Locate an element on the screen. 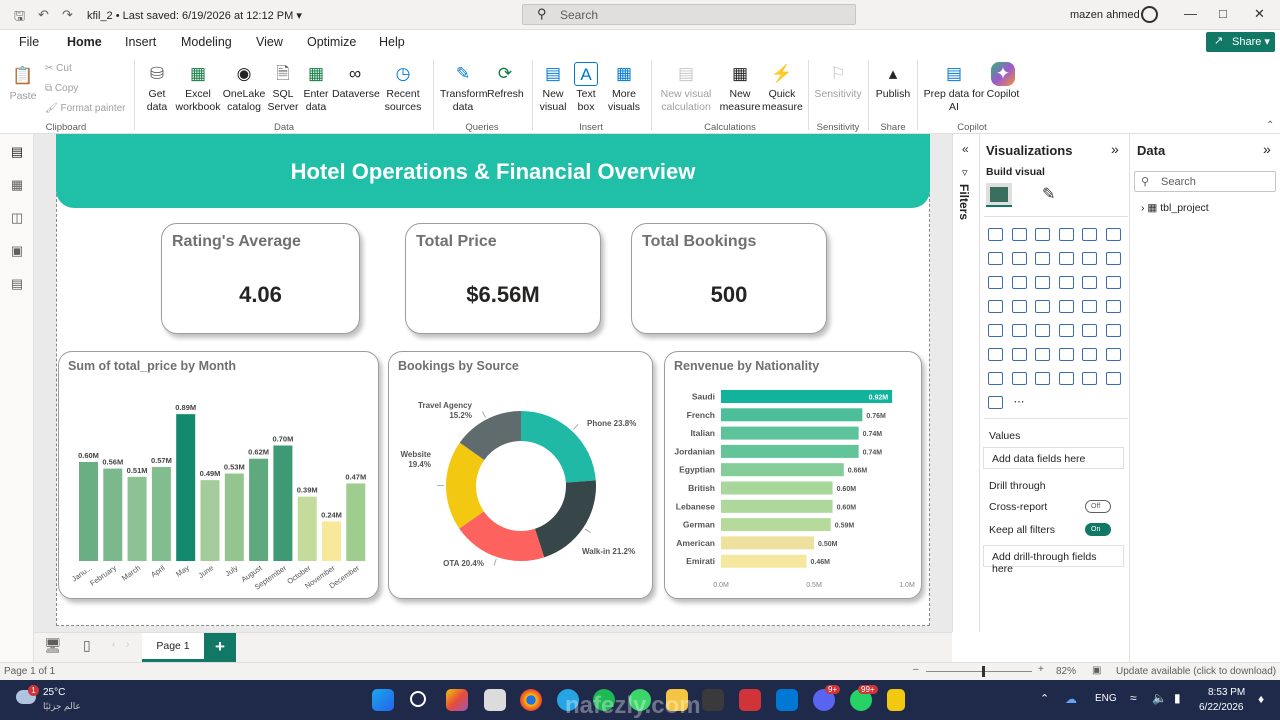 The image size is (1280, 720). minimize-icon: — is located at coordinates (1190, 13).